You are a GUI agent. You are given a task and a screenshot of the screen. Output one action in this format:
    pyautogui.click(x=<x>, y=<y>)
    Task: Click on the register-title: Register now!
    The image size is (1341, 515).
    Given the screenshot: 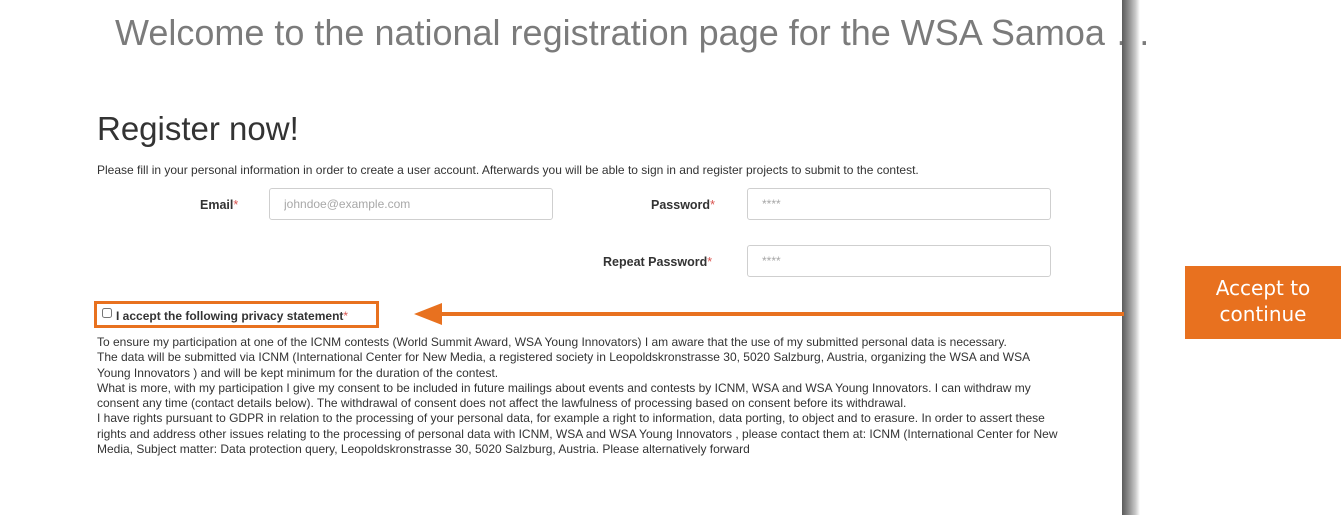 What is the action you would take?
    pyautogui.click(x=198, y=128)
    